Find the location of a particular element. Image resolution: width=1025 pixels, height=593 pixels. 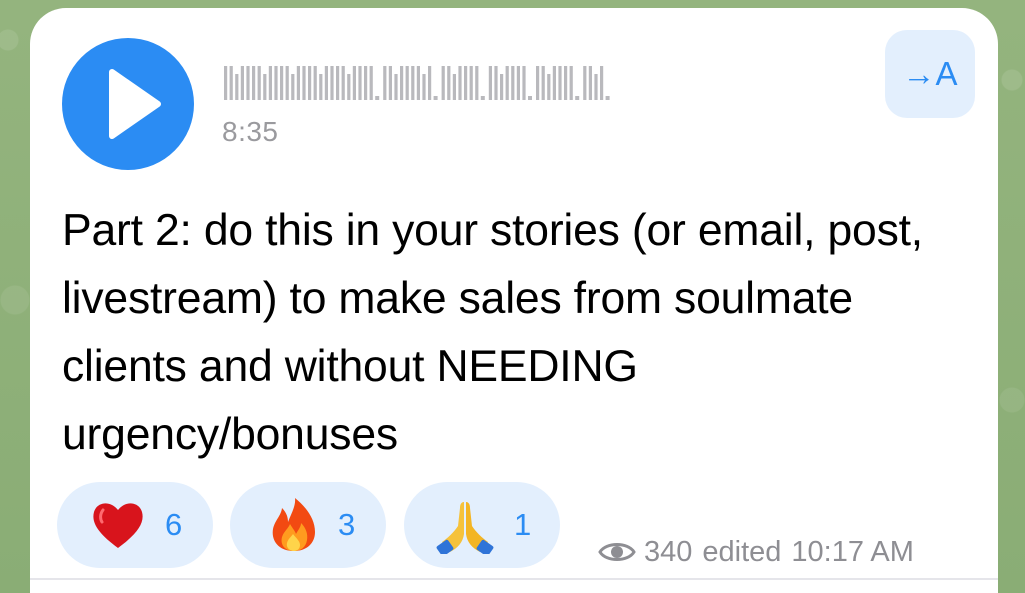

reaction-folded-hands: 1 is located at coordinates (482, 525).